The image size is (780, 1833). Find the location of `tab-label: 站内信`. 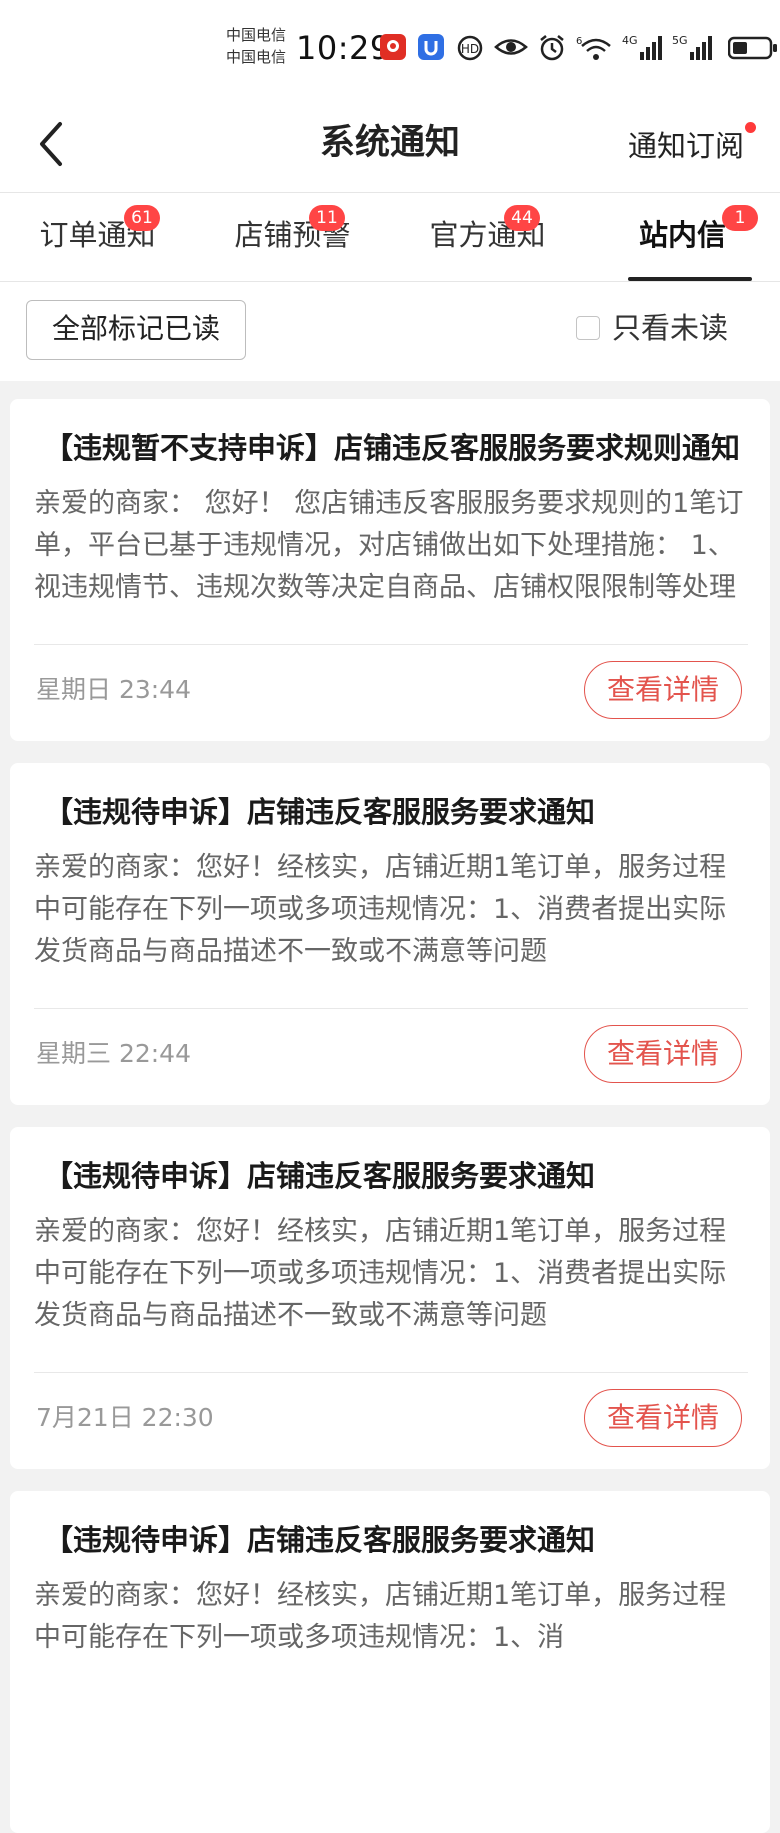

tab-label: 站内信 is located at coordinates (682, 235).